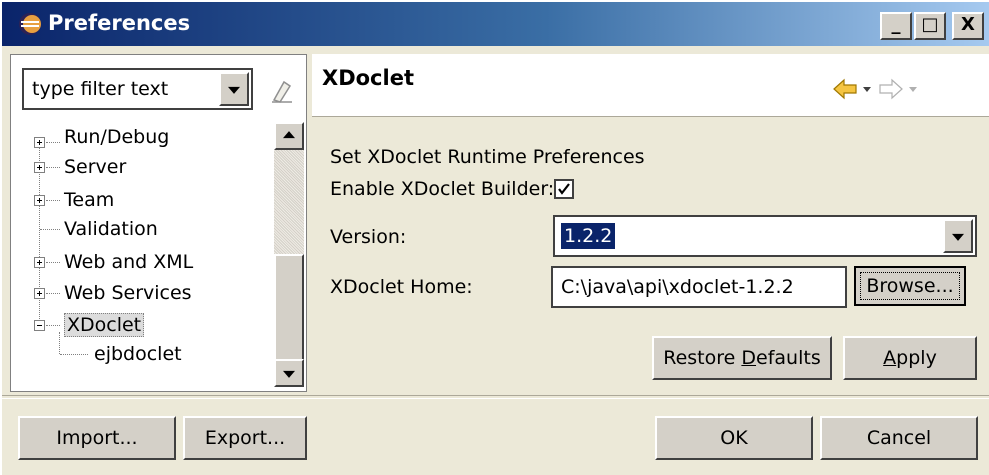 This screenshot has width=989, height=475. What do you see at coordinates (749, 358) in the screenshot?
I see `restore-mnemonic: D` at bounding box center [749, 358].